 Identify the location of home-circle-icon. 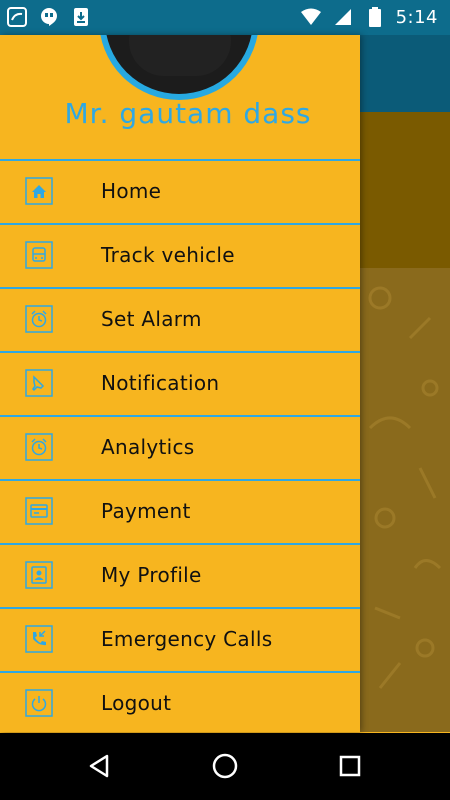
(225, 766).